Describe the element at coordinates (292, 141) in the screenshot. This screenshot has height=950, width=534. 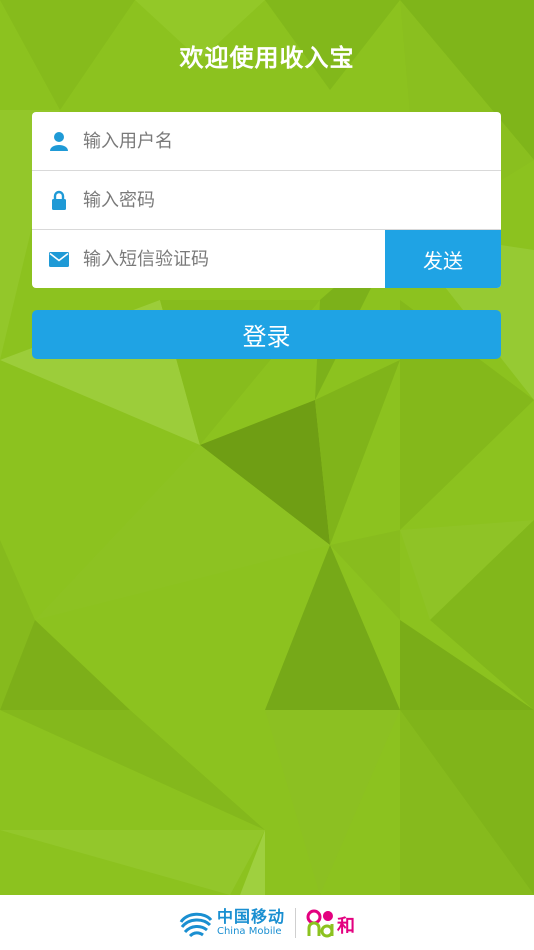
I see `username-input` at that location.